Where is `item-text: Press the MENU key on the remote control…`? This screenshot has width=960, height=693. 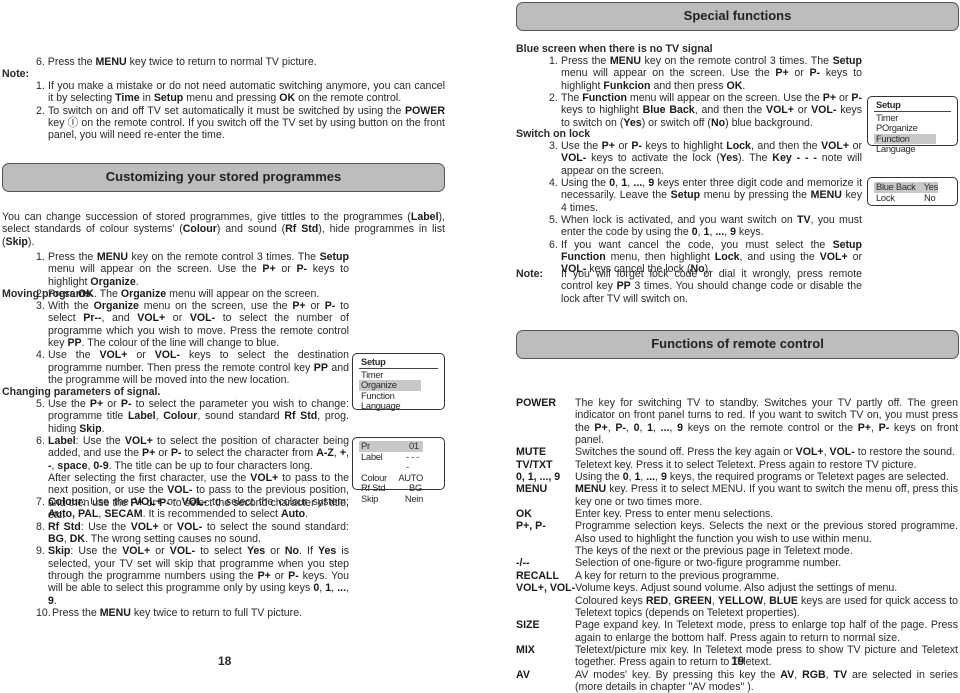 item-text: Press the MENU key on the remote control… is located at coordinates (711, 73).